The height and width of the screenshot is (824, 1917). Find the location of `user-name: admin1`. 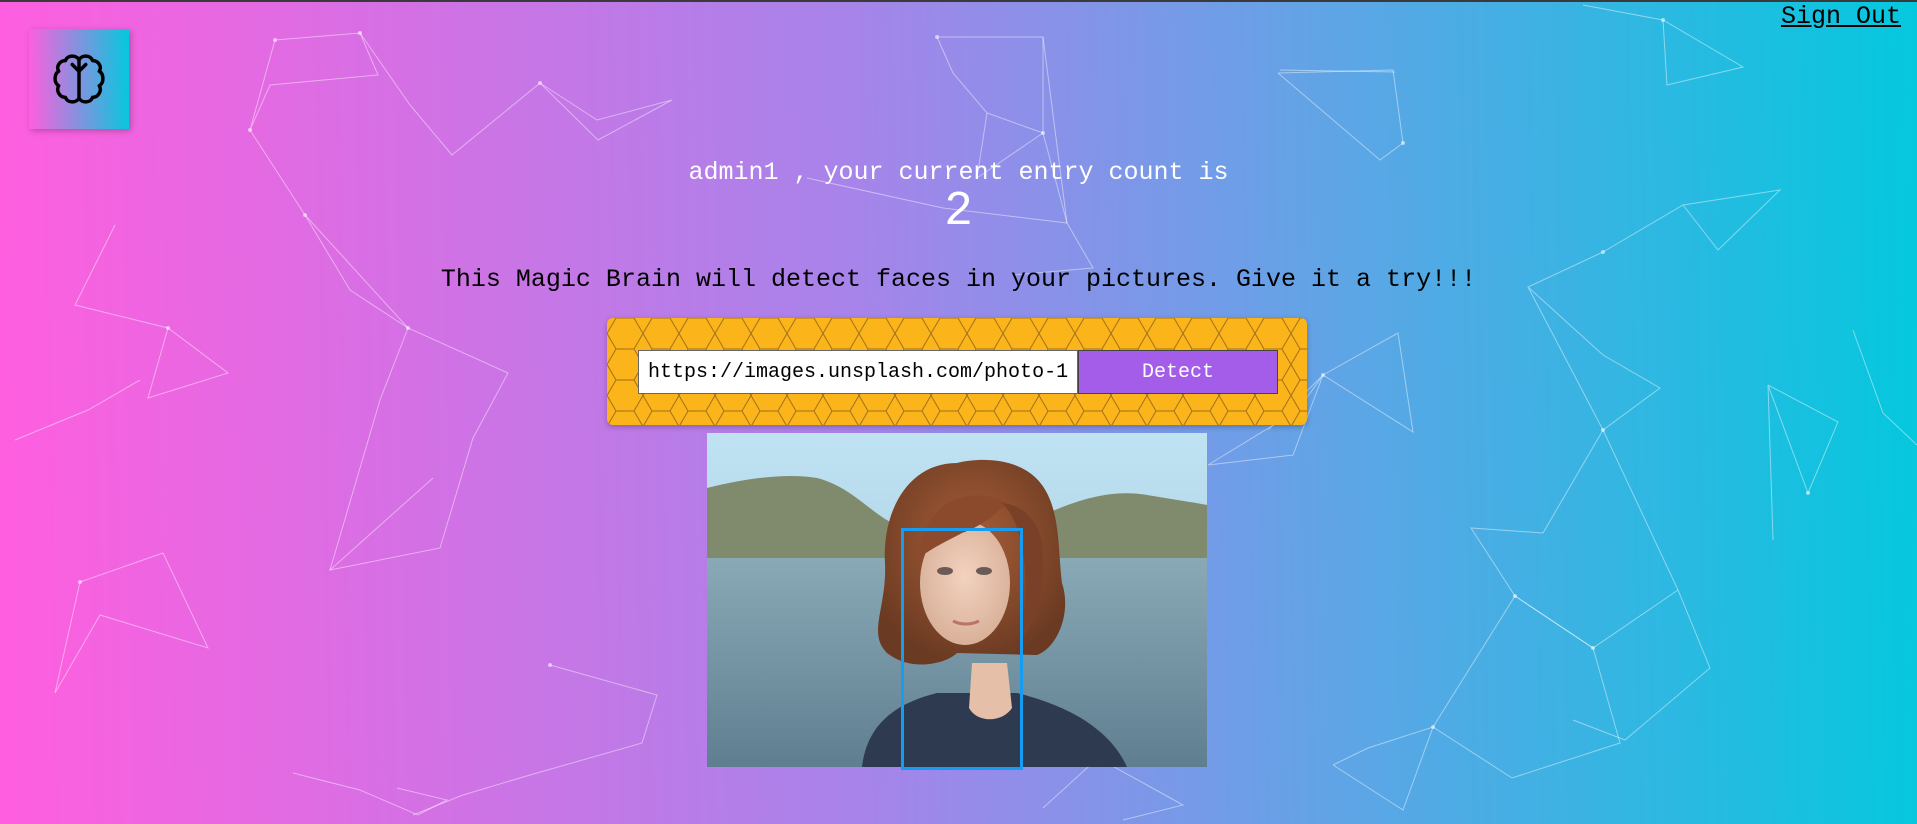

user-name: admin1 is located at coordinates (733, 172).